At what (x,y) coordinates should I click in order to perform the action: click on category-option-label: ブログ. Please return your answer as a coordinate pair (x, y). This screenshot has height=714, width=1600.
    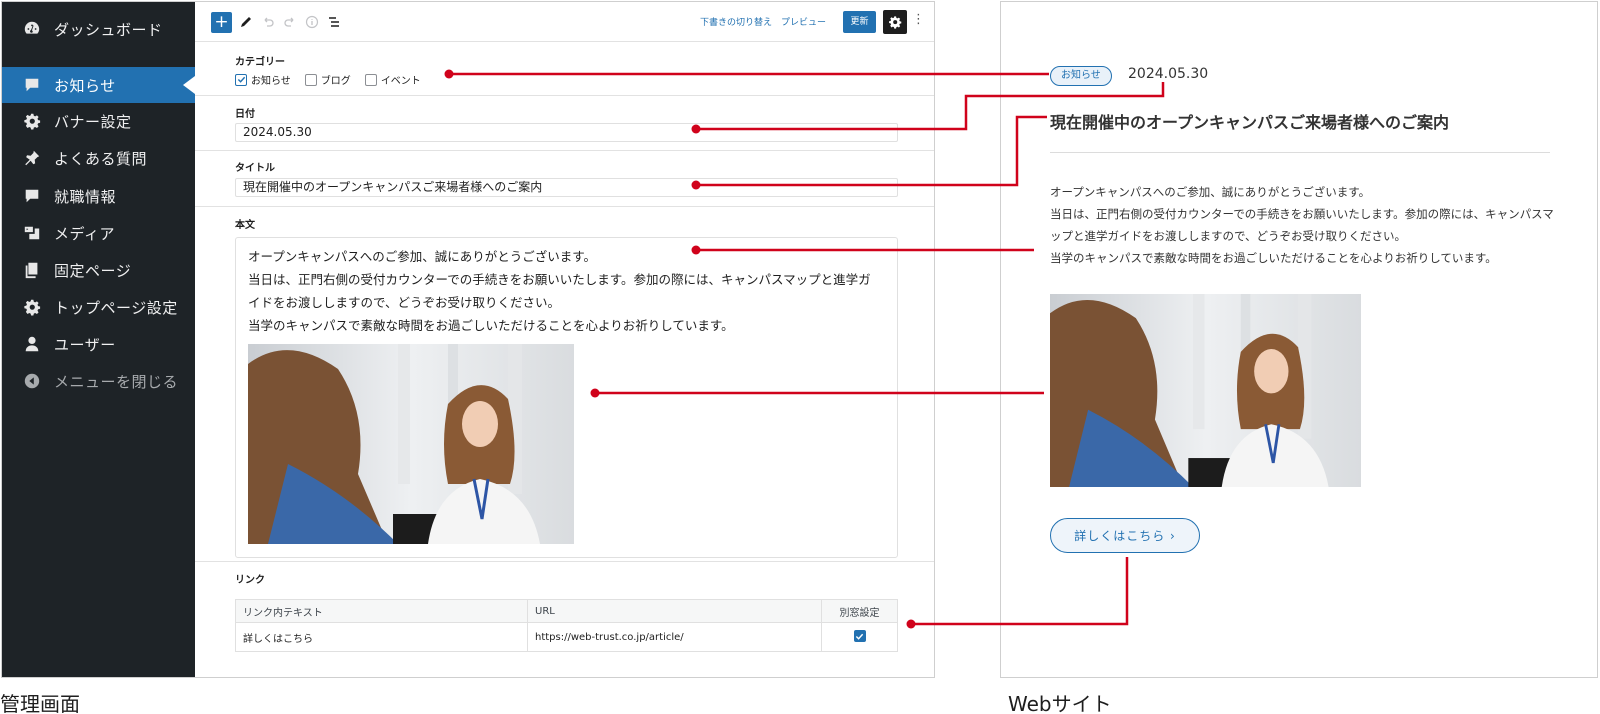
    Looking at the image, I should click on (335, 81).